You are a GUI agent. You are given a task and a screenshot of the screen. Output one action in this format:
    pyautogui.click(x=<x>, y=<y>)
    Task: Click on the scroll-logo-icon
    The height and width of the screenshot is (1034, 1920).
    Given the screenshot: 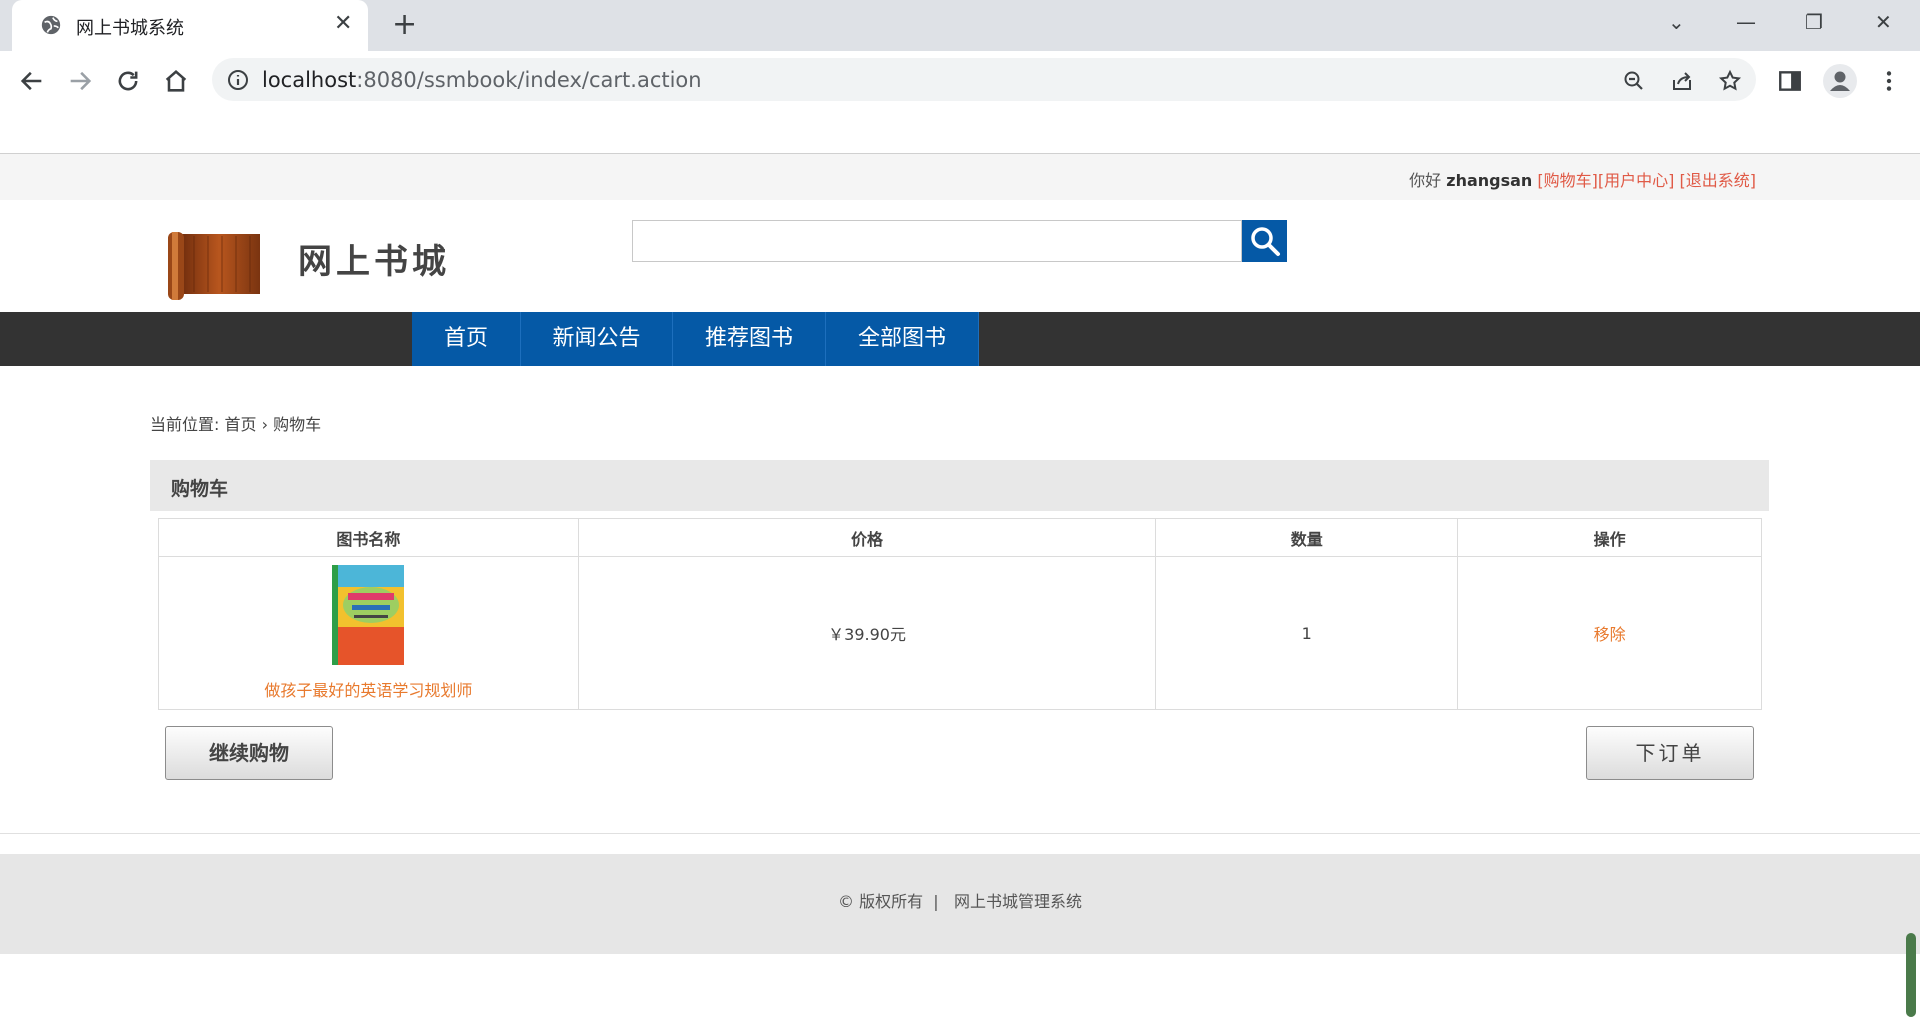 What is the action you would take?
    pyautogui.click(x=214, y=266)
    